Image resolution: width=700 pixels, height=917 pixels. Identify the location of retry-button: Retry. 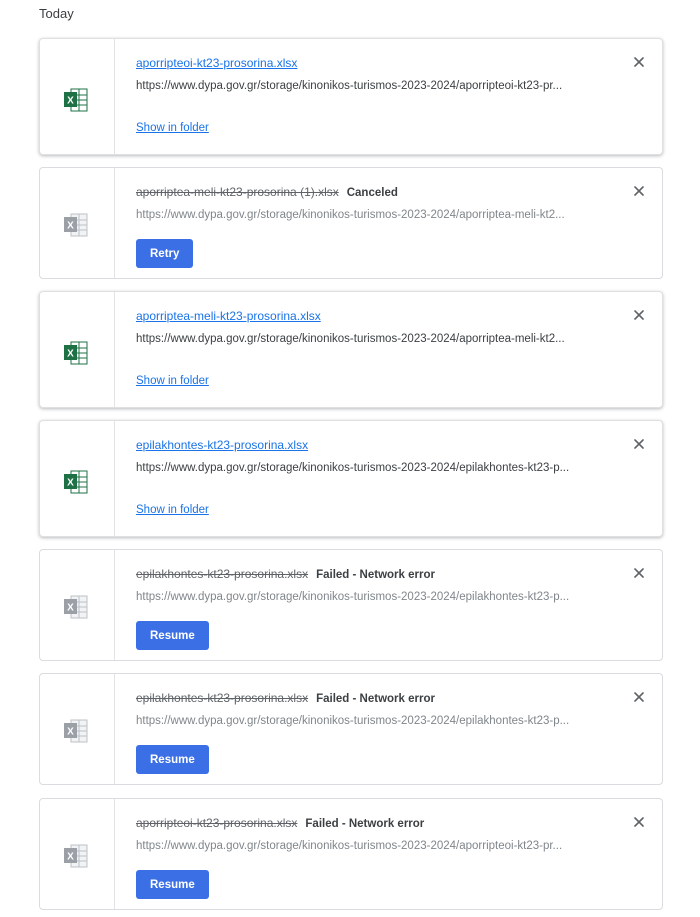
(165, 253).